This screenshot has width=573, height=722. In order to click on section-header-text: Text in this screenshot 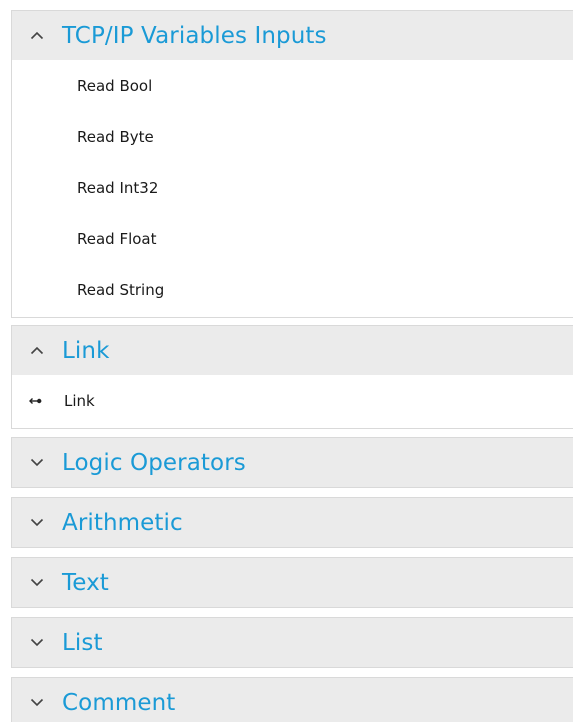, I will do `click(292, 582)`.